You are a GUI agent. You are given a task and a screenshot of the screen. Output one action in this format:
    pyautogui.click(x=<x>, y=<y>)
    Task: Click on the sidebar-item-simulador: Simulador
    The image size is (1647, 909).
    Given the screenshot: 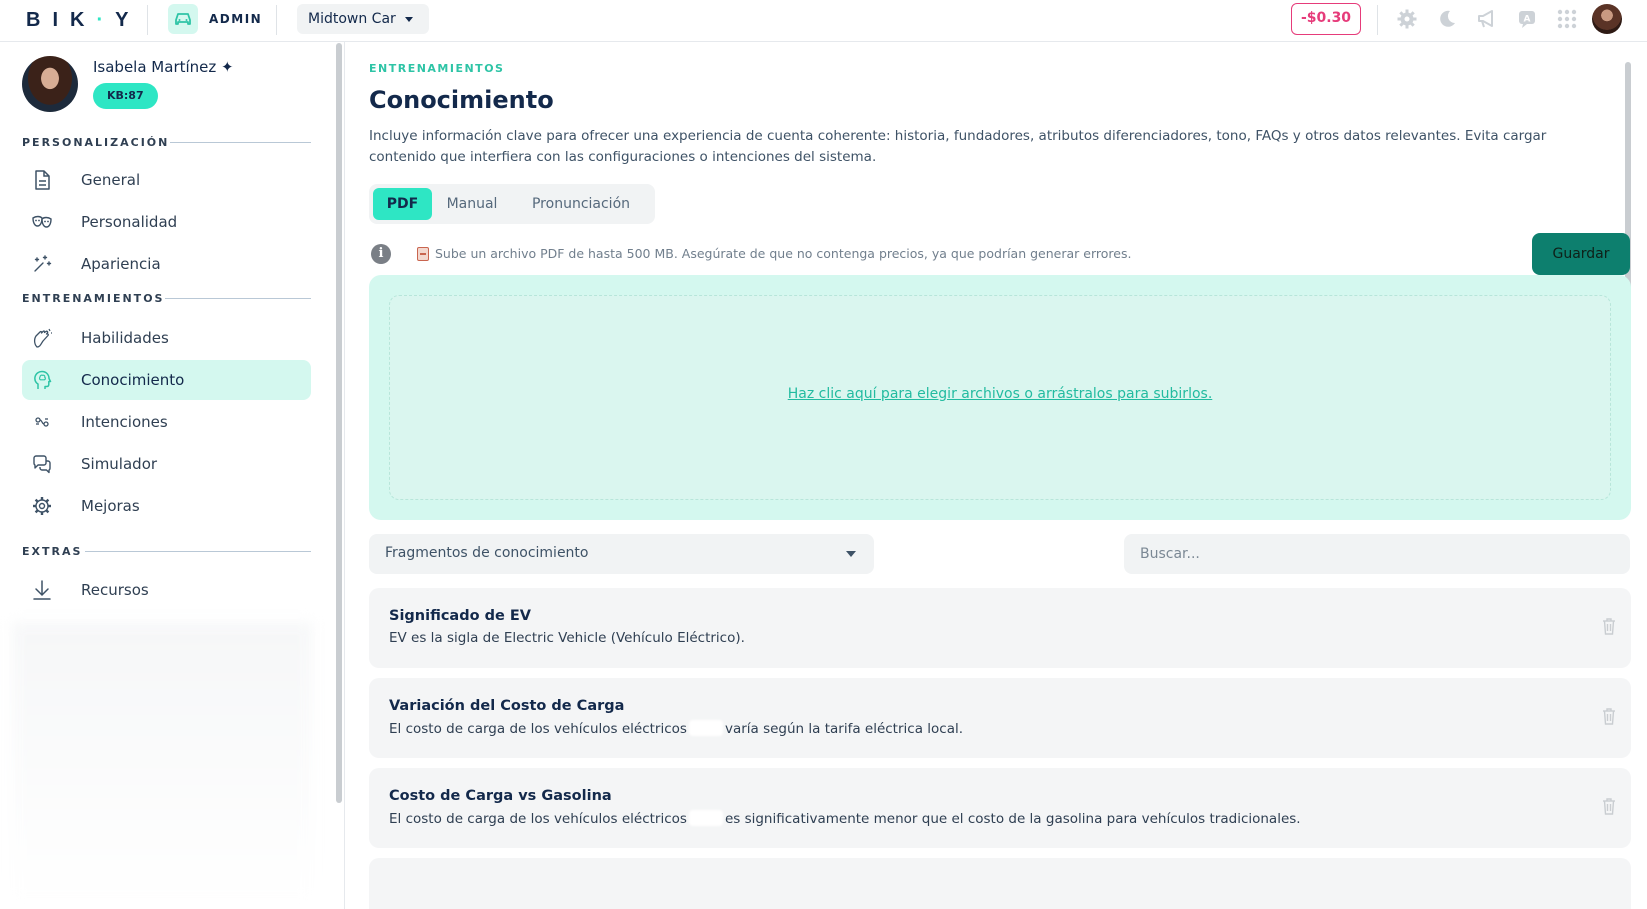 What is the action you would take?
    pyautogui.click(x=166, y=464)
    